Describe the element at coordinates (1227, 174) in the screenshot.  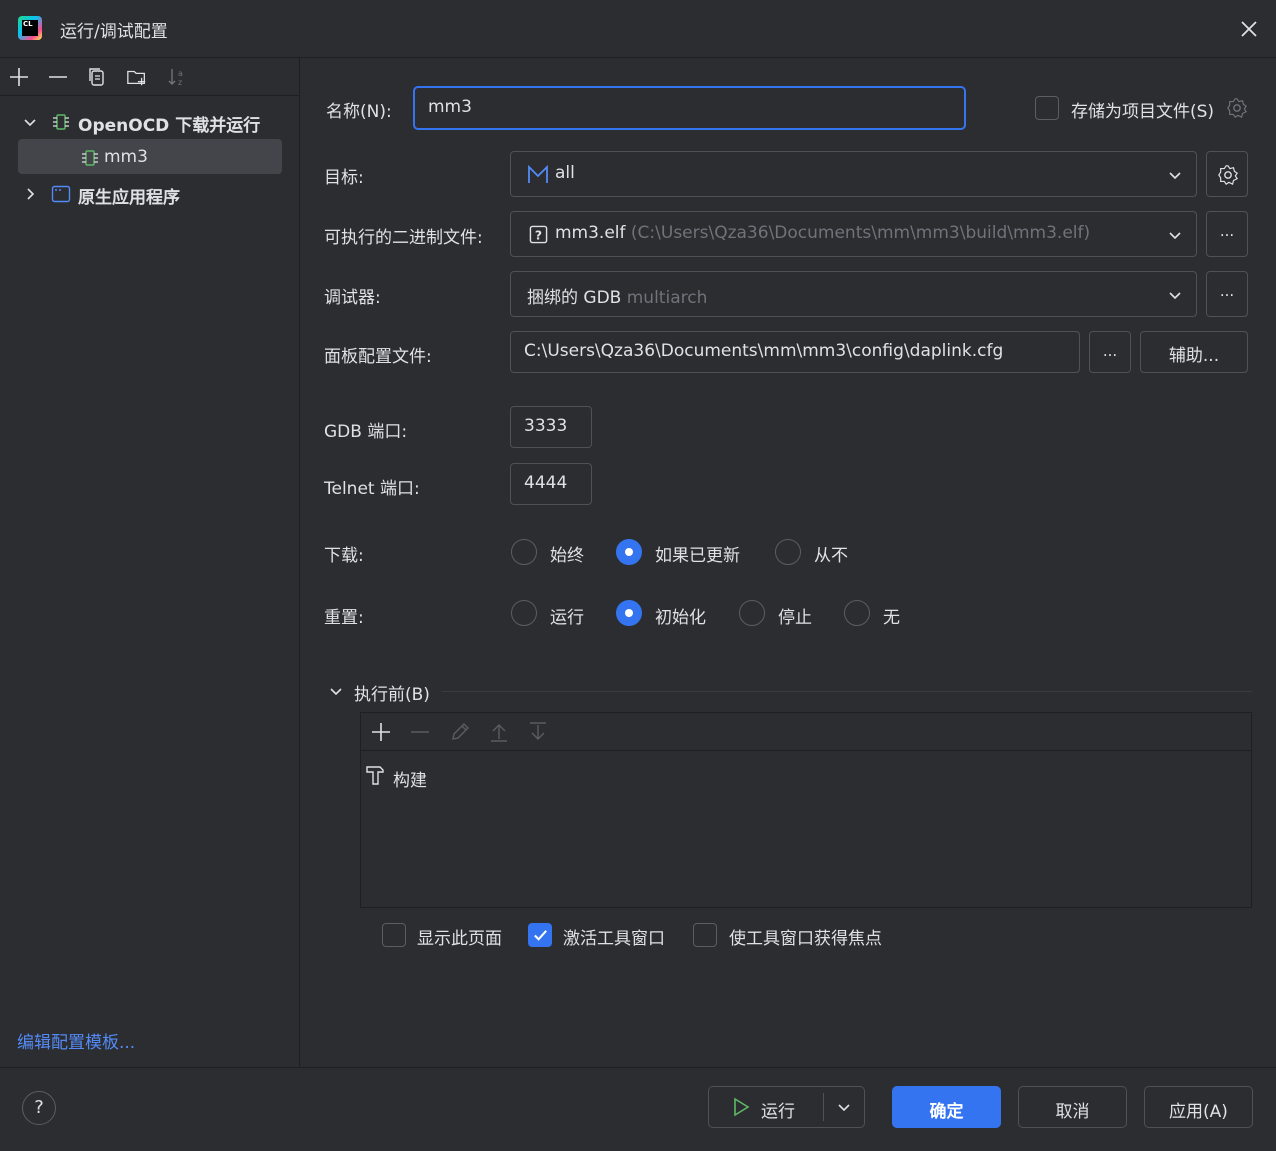
I see `target-settings-button` at that location.